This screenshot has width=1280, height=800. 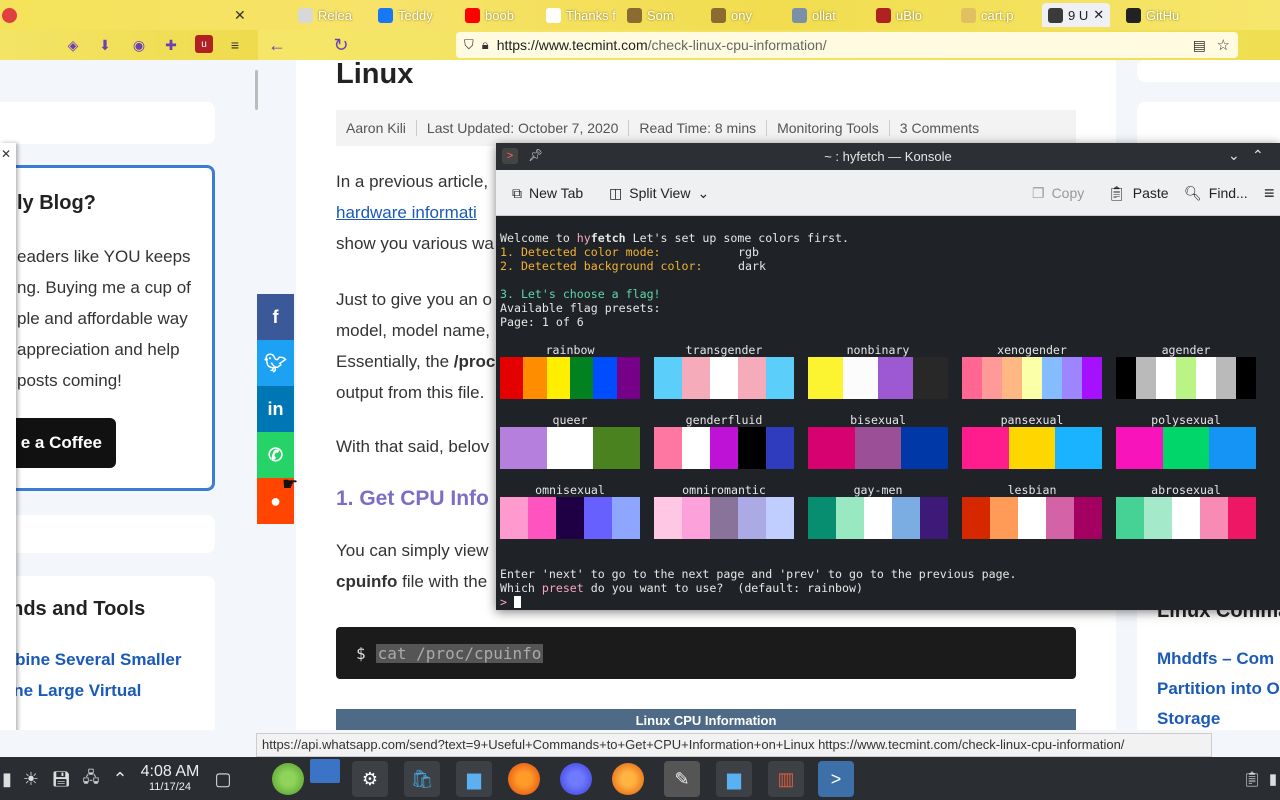 I want to click on browser-tab: GitHu, so click(x=1161, y=15).